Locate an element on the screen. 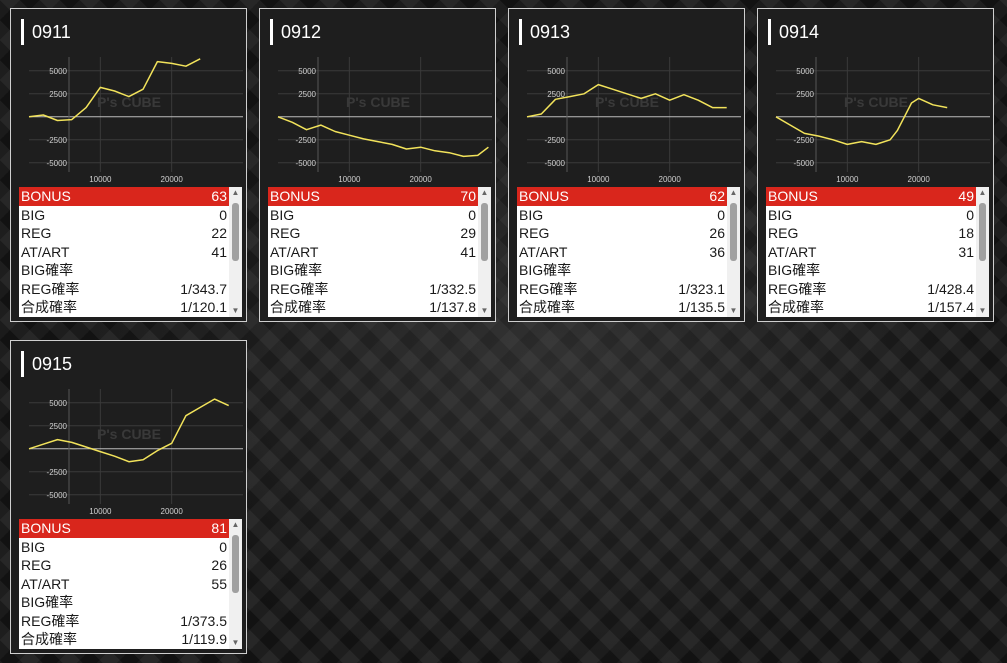  stat-value: 55 is located at coordinates (219, 583).